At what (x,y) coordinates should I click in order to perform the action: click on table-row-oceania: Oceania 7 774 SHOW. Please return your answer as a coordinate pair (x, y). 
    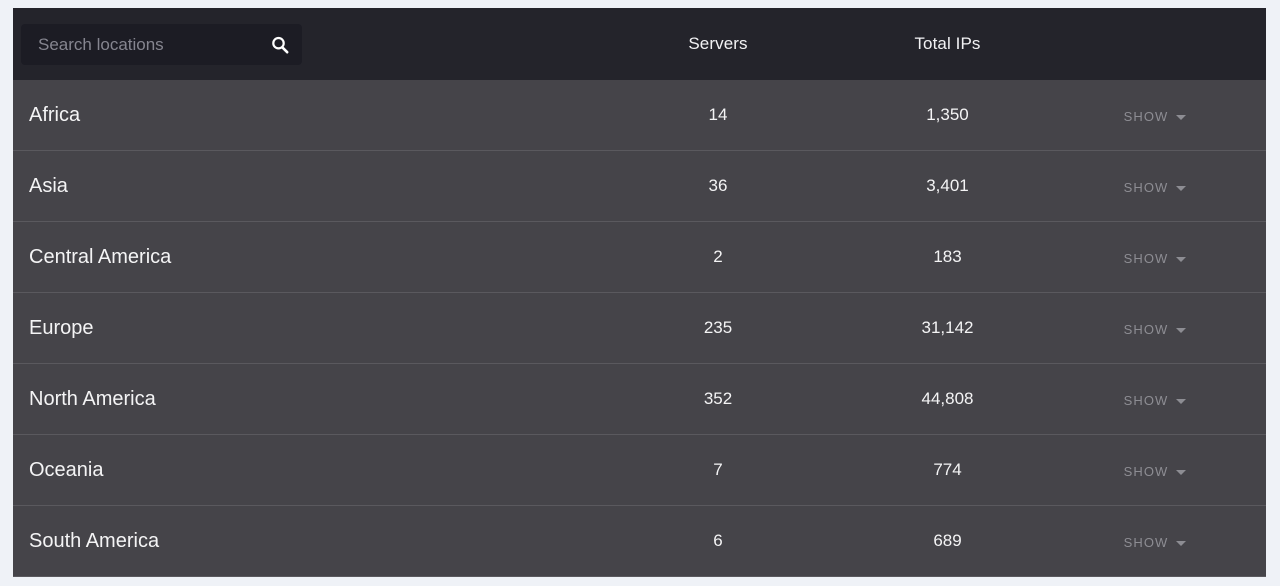
    Looking at the image, I should click on (639, 470).